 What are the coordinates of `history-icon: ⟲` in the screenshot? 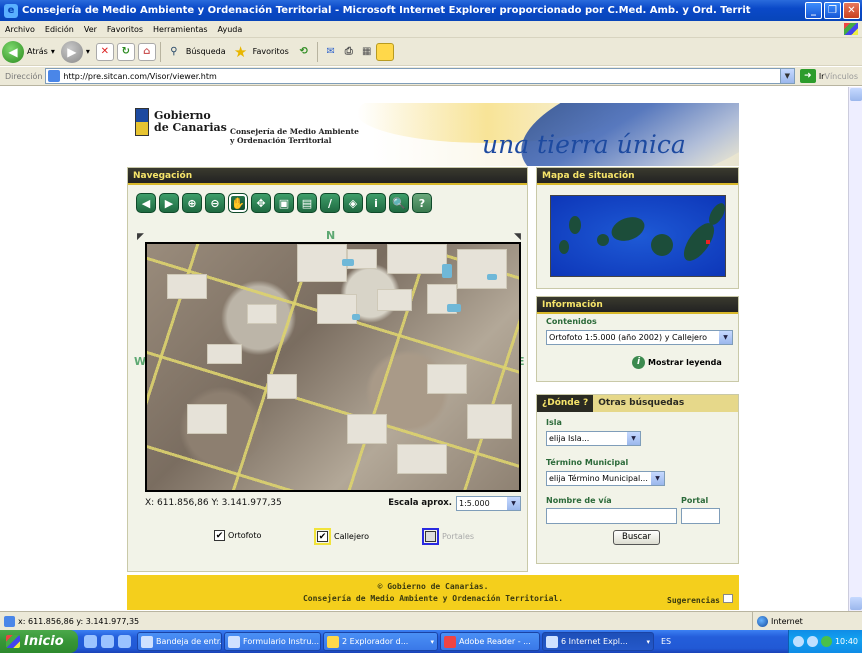 It's located at (304, 52).